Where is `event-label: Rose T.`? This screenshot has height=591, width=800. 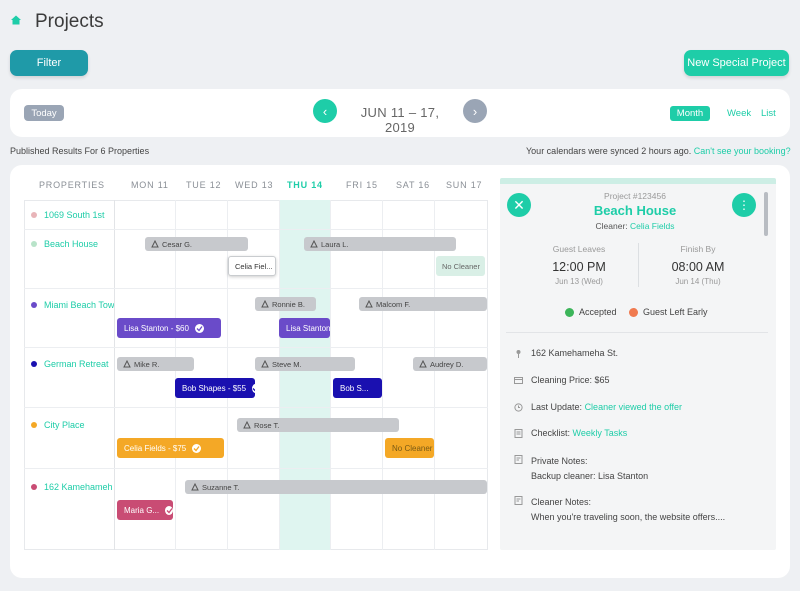
event-label: Rose T. is located at coordinates (267, 425).